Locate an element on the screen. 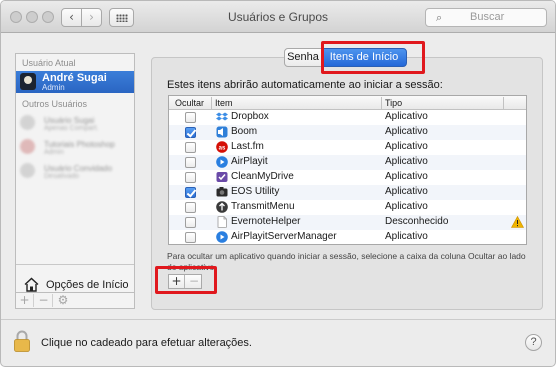 The height and width of the screenshot is (367, 556). gear-icon: ⚙ is located at coordinates (63, 300).